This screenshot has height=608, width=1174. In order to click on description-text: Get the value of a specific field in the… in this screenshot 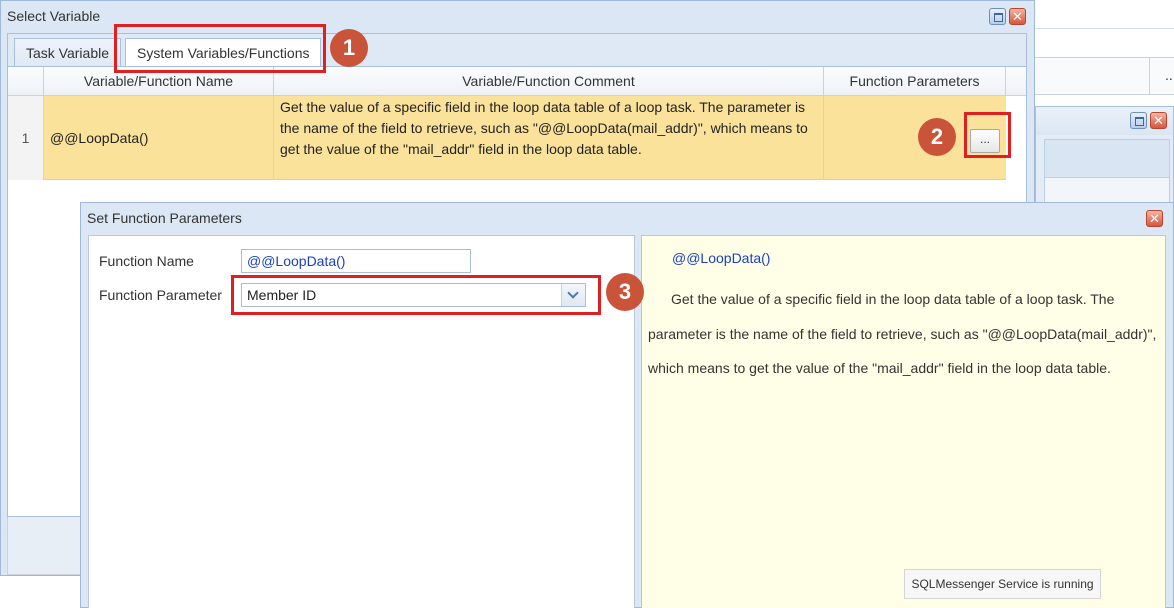, I will do `click(902, 333)`.